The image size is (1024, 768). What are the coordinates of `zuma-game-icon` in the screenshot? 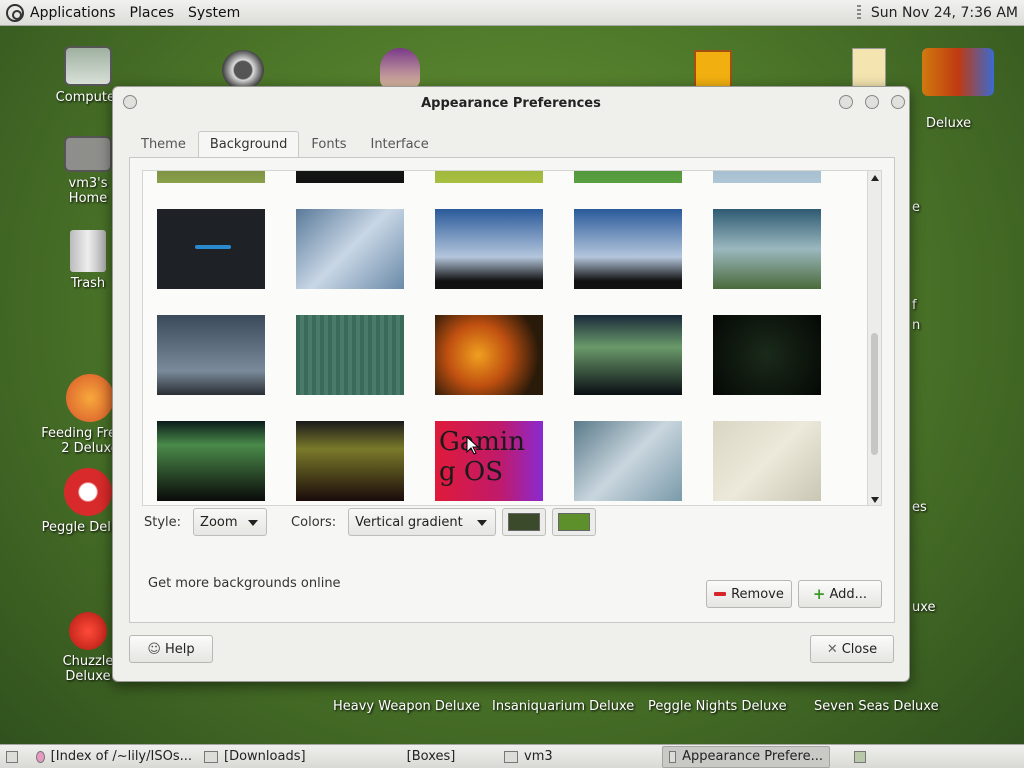 It's located at (958, 72).